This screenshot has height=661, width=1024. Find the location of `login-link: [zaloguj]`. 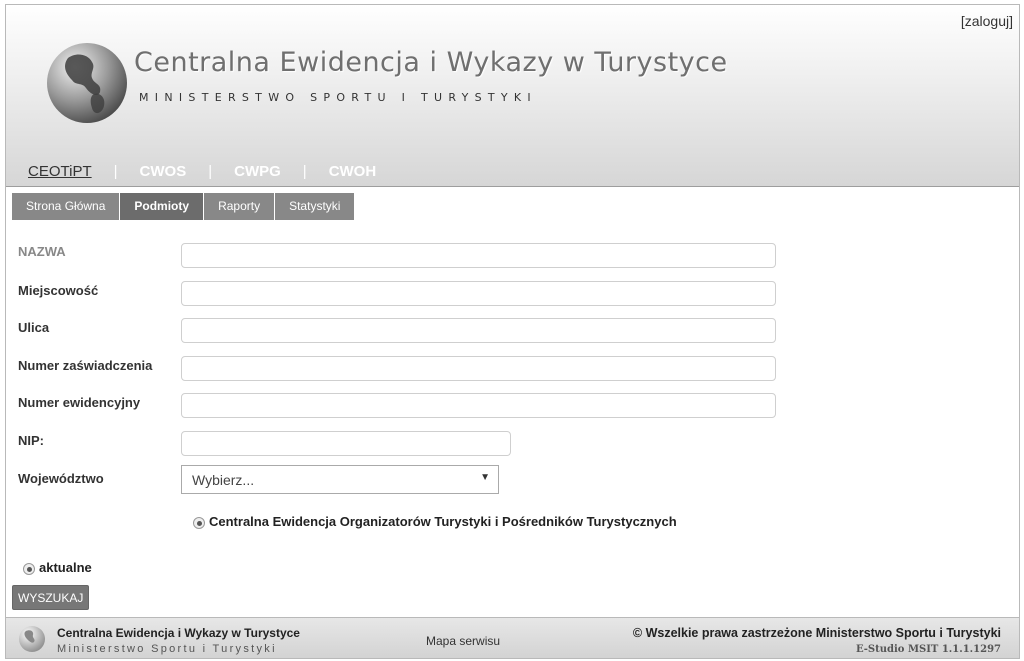

login-link: [zaloguj] is located at coordinates (987, 21).